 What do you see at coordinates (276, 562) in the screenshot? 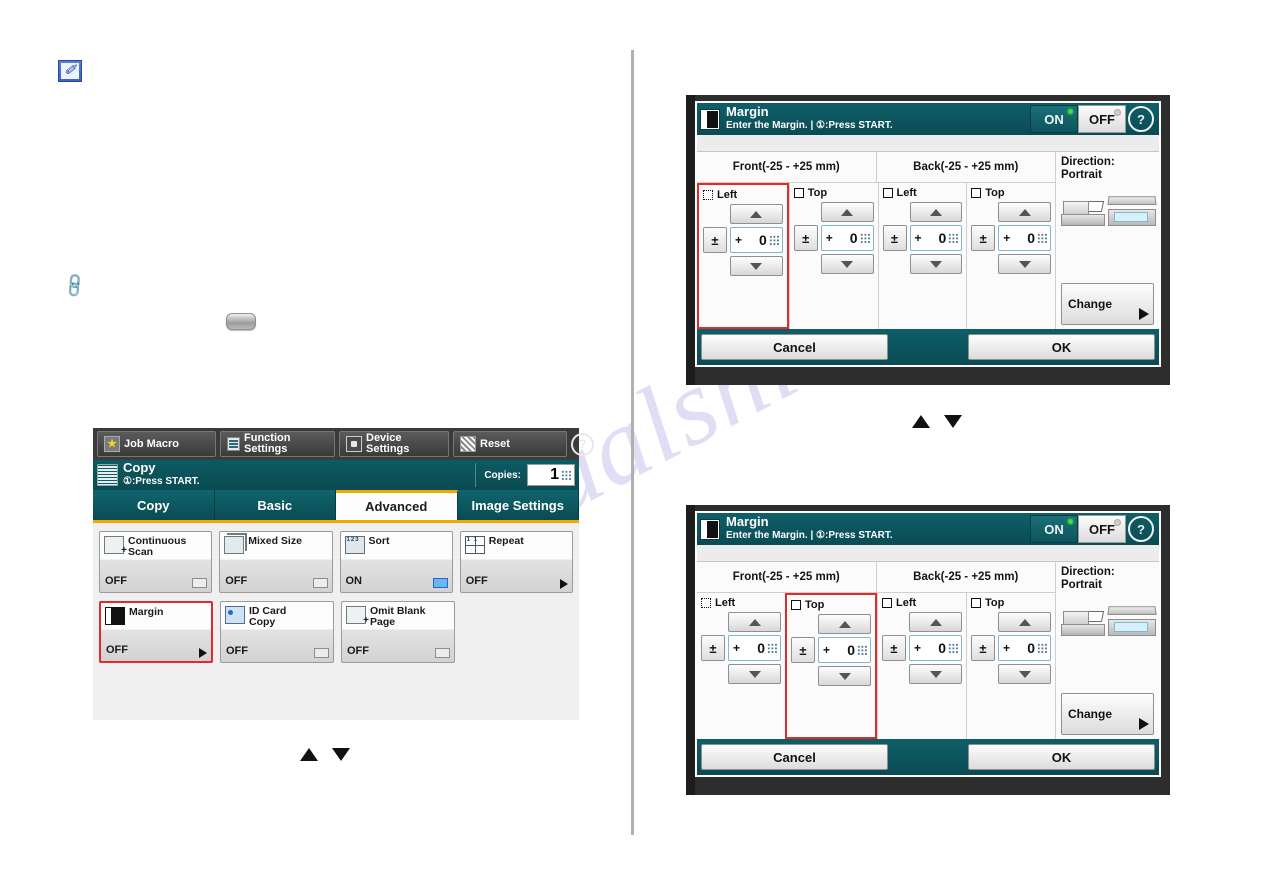
I see `tile-mixed-size: Mixed Size OFF` at bounding box center [276, 562].